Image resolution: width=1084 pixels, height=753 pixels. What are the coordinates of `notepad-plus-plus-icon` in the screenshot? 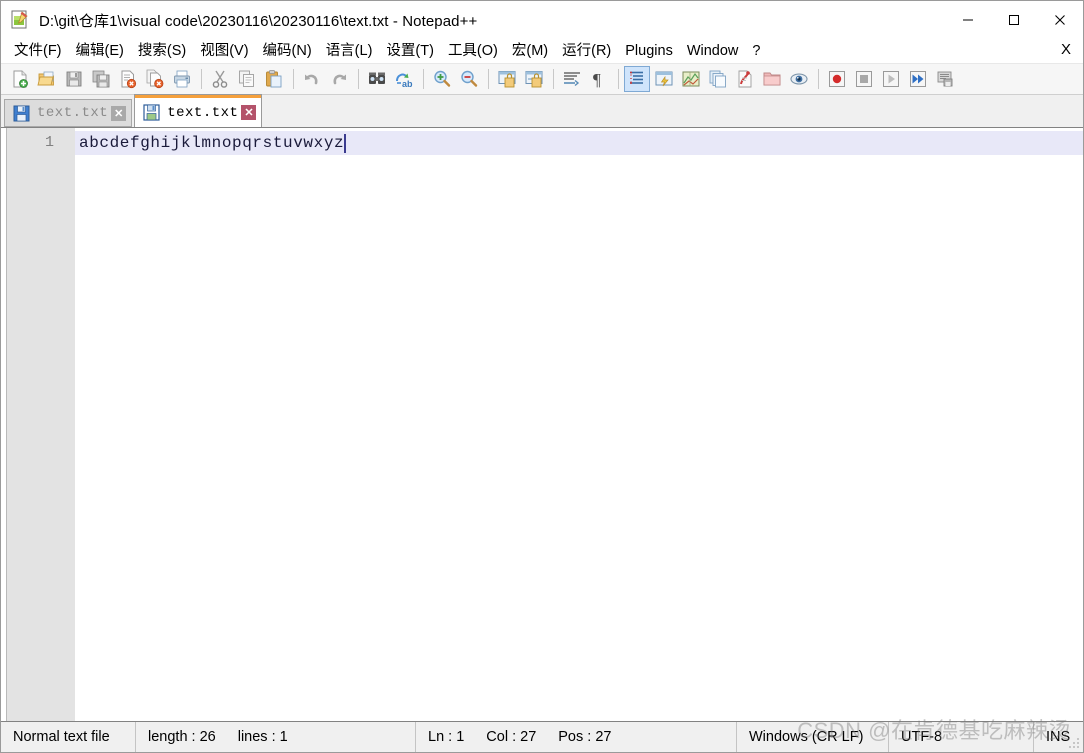 It's located at (20, 20).